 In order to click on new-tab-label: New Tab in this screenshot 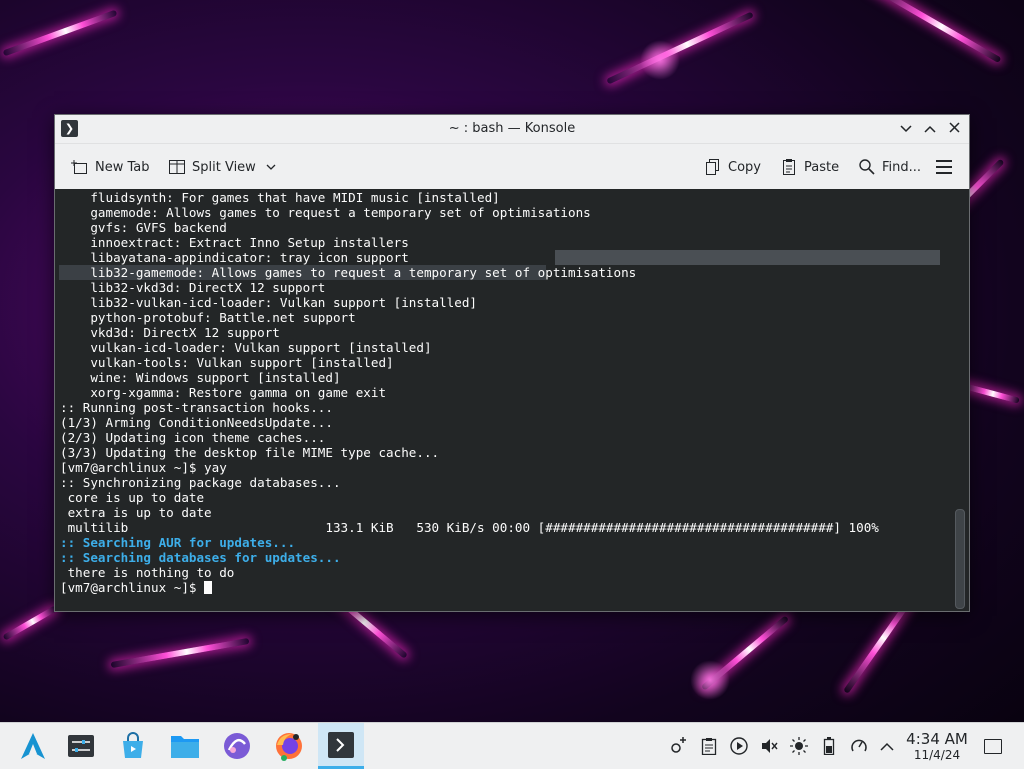, I will do `click(122, 167)`.